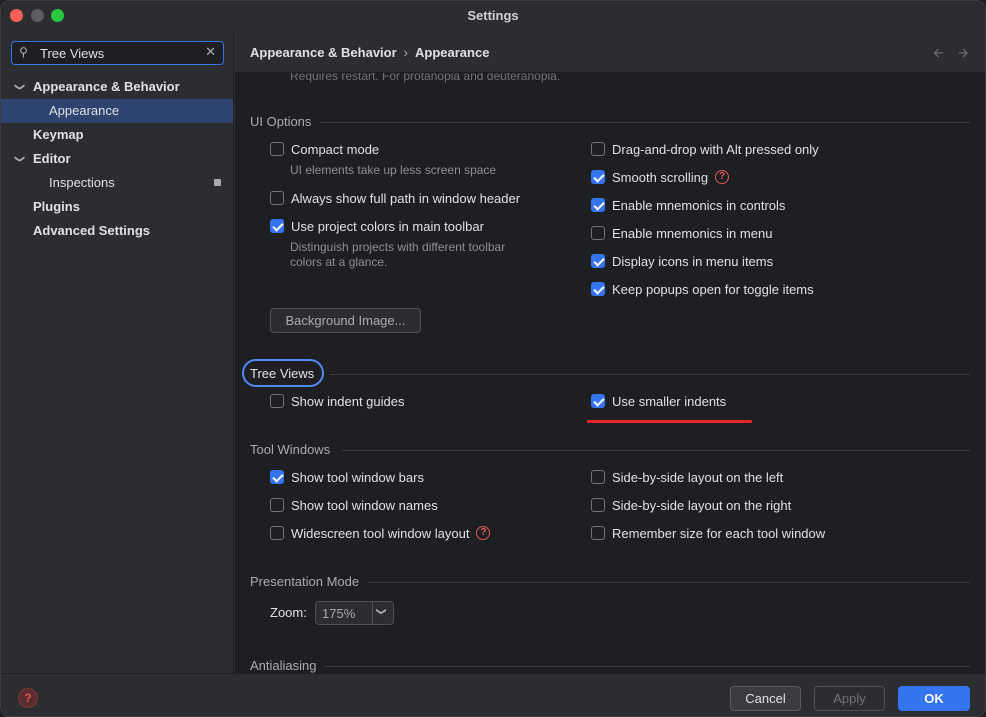 This screenshot has width=986, height=717. I want to click on remember-size-checkbox: Remember size for each tool window, so click(708, 533).